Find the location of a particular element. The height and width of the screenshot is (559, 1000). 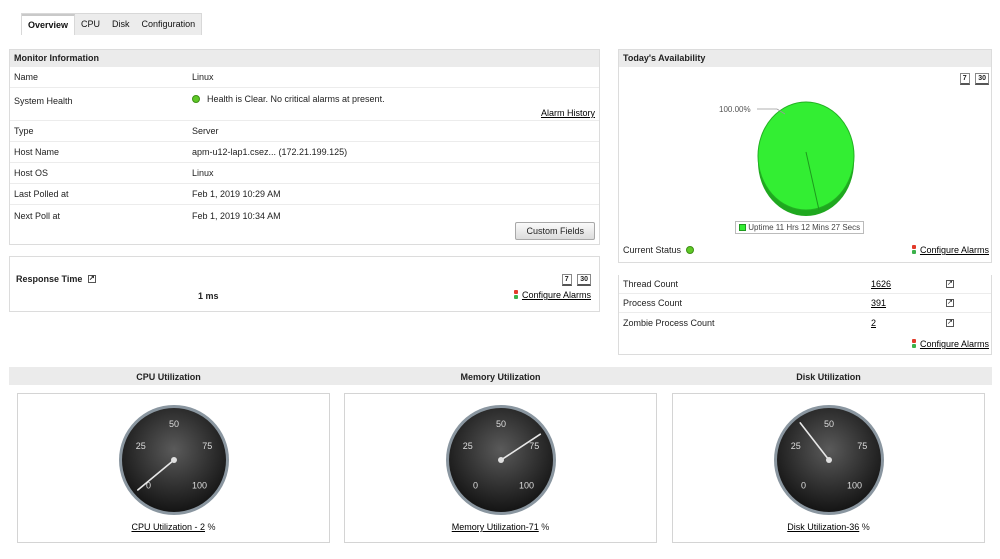

current-status: Current Status is located at coordinates (662, 250).